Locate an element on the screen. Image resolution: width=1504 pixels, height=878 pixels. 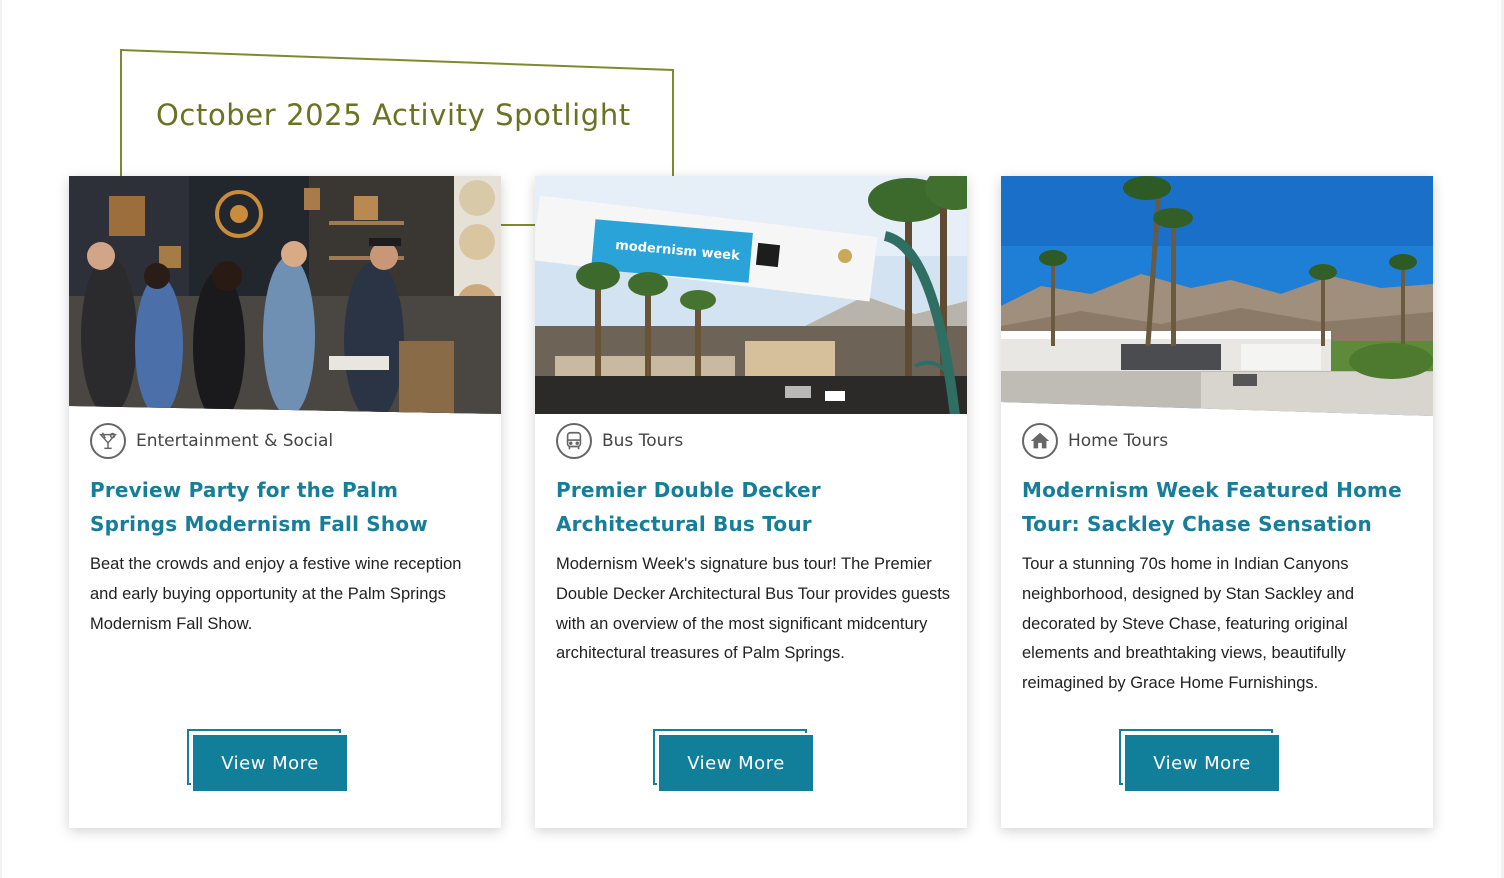
card-image-bus-tour: modernism week is located at coordinates (751, 296).